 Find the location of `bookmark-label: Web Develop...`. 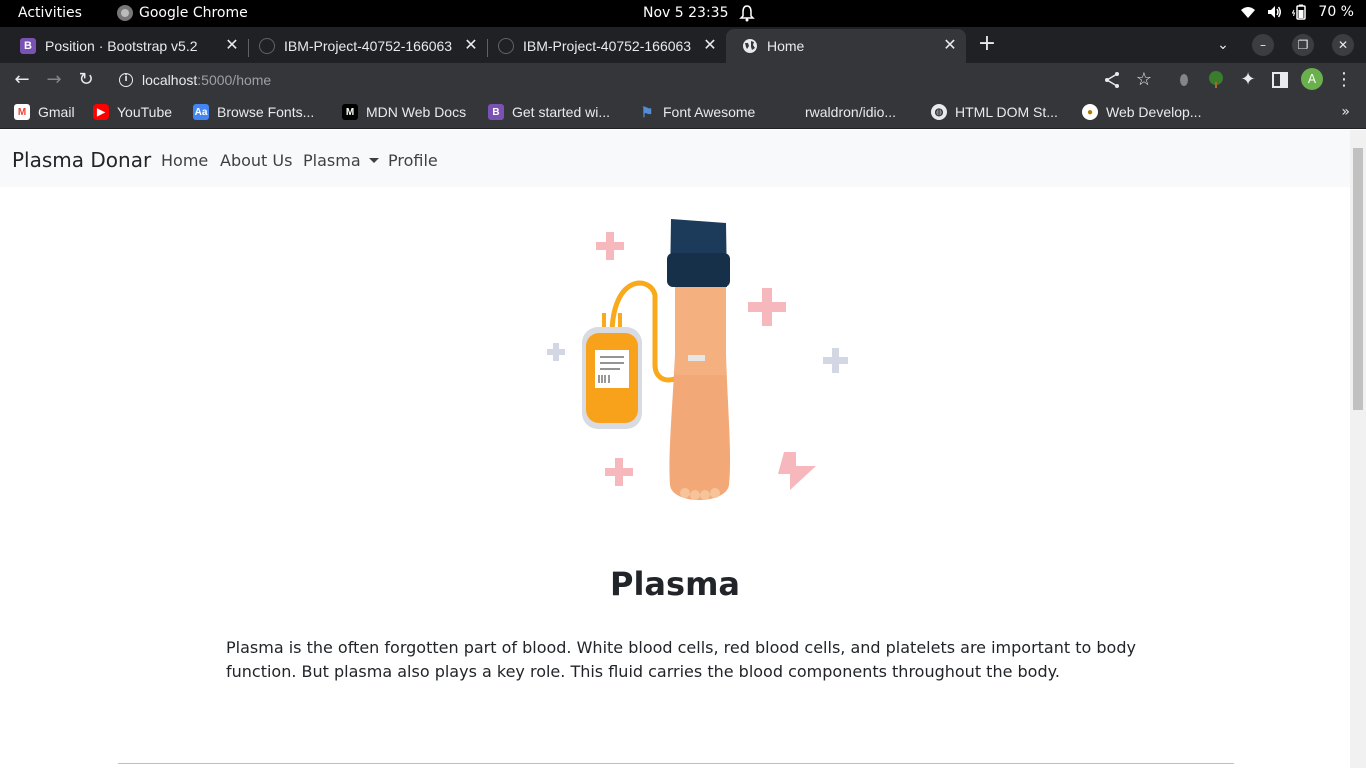

bookmark-label: Web Develop... is located at coordinates (1154, 112).